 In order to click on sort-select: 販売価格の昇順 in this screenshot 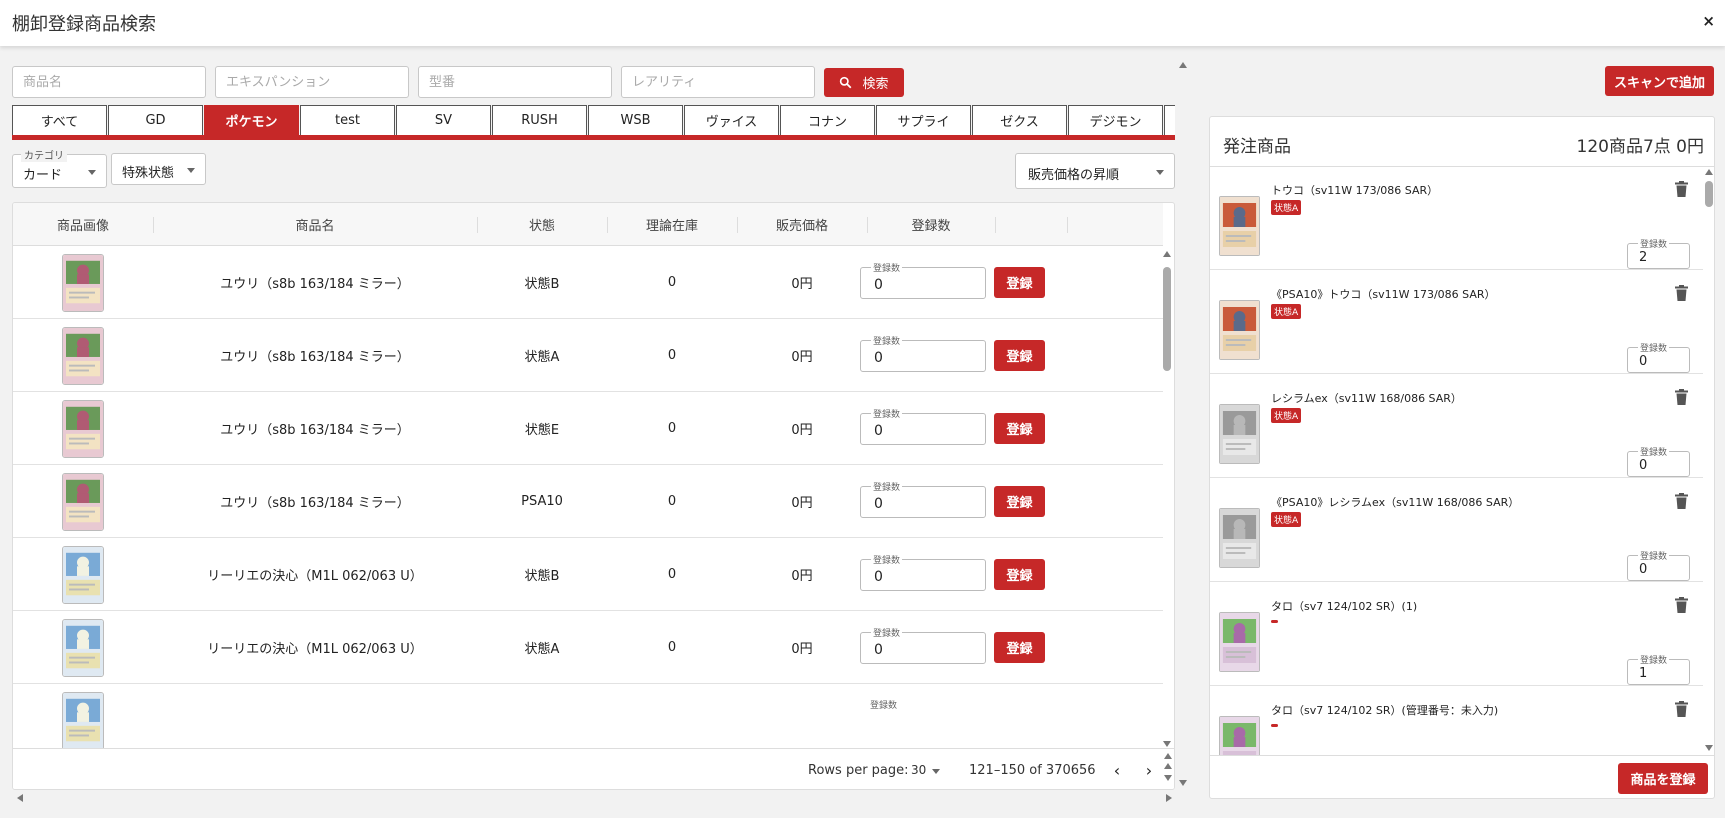, I will do `click(1095, 171)`.